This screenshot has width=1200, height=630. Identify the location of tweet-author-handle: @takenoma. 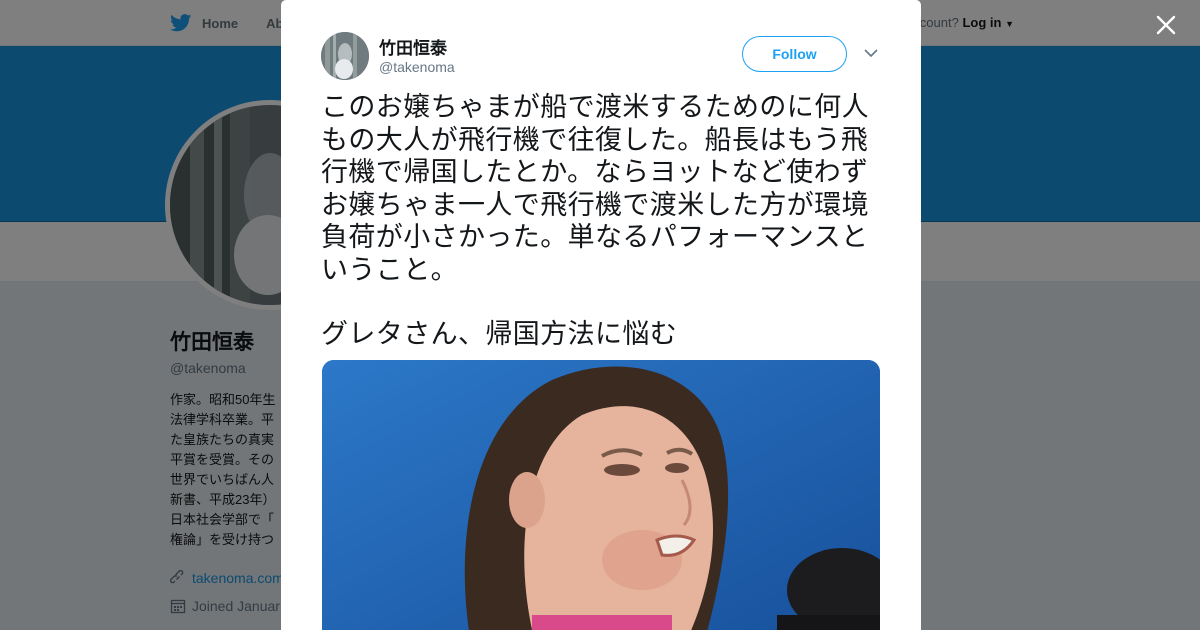
(417, 67).